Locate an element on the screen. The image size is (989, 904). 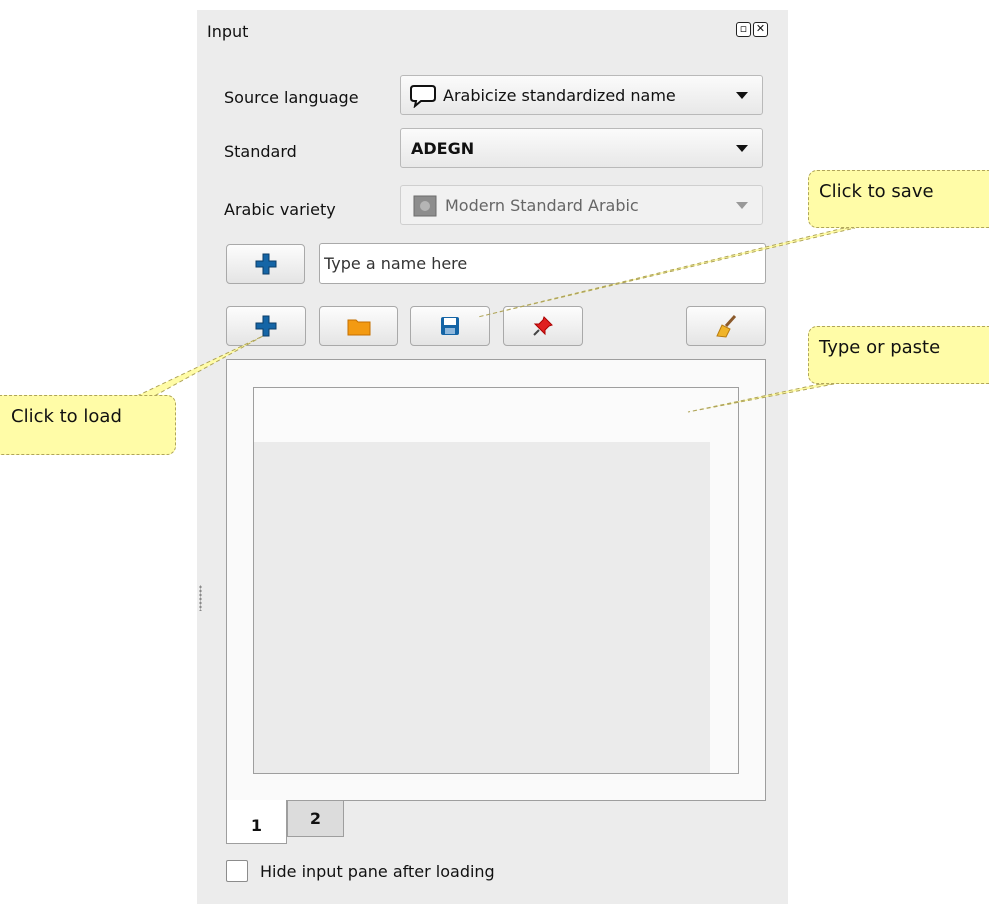
clear-button is located at coordinates (726, 326).